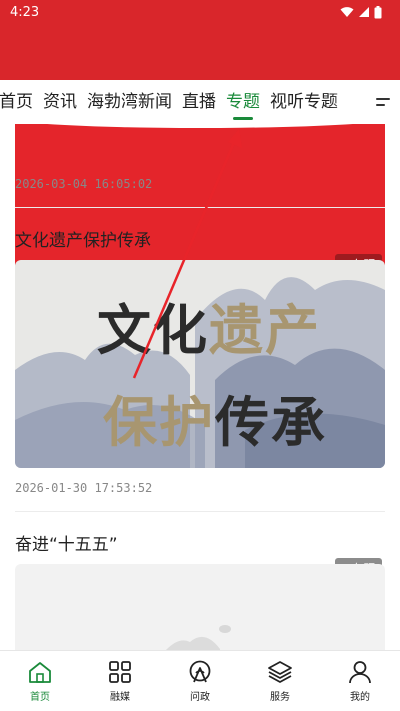 The width and height of the screenshot is (400, 711). Describe the element at coordinates (40, 697) in the screenshot. I see `nav-label: 首页` at that location.